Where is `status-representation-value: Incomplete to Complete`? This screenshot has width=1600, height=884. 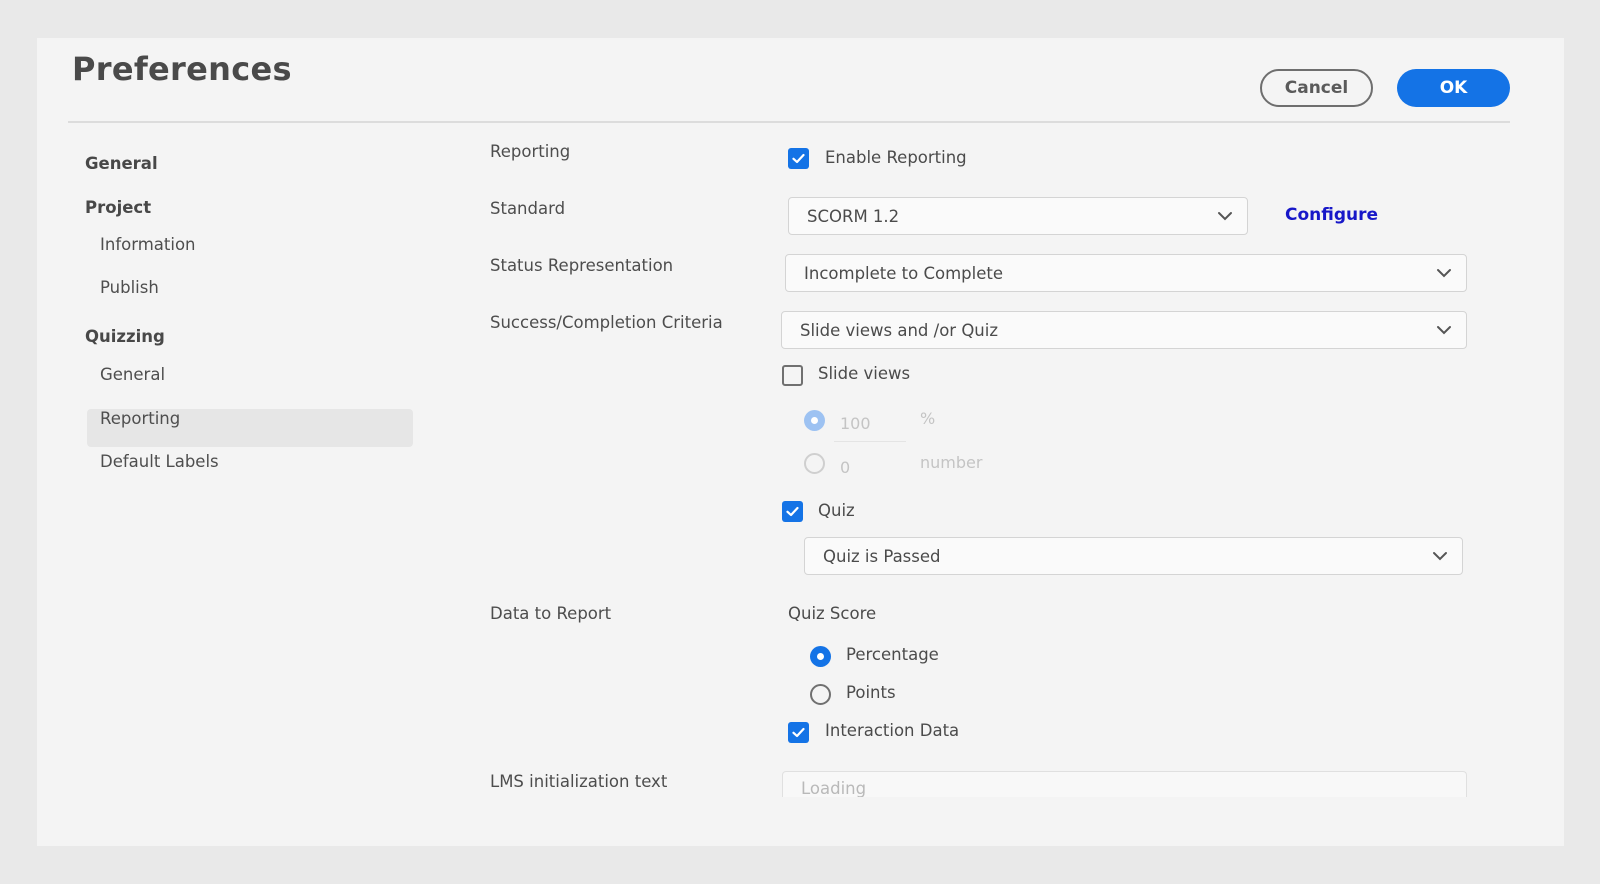 status-representation-value: Incomplete to Complete is located at coordinates (903, 273).